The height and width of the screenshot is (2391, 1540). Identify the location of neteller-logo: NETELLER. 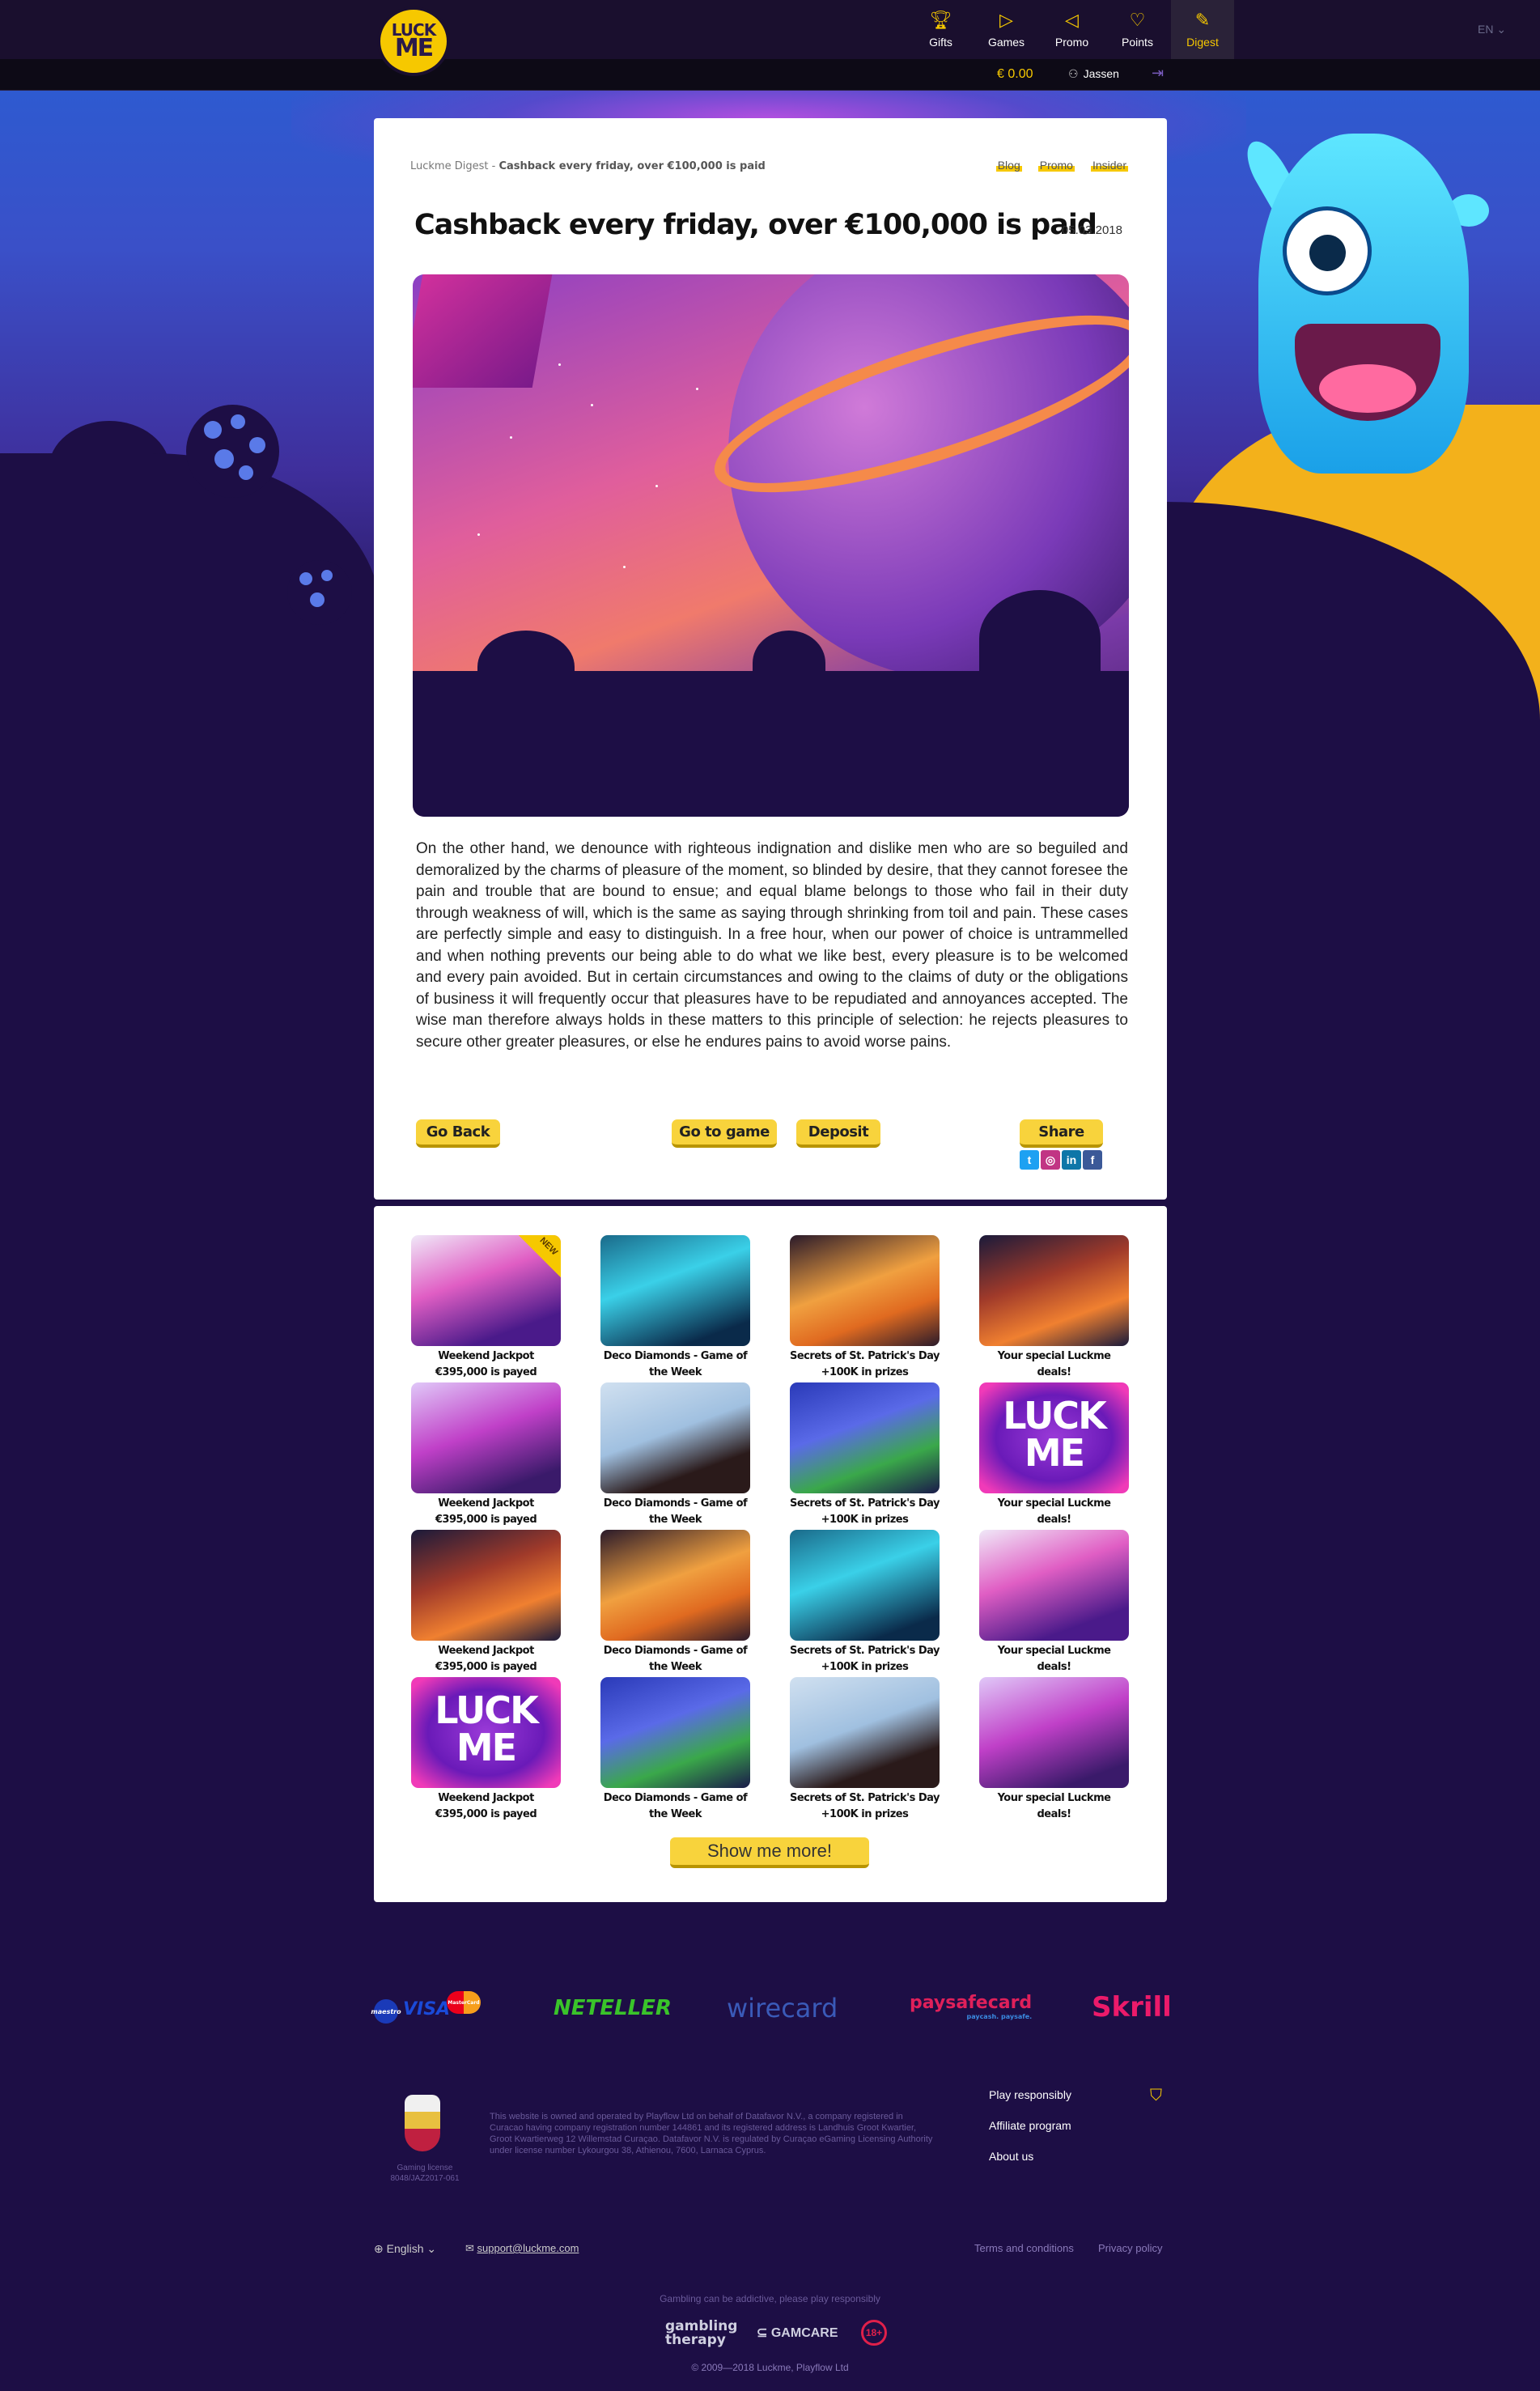
(613, 2008).